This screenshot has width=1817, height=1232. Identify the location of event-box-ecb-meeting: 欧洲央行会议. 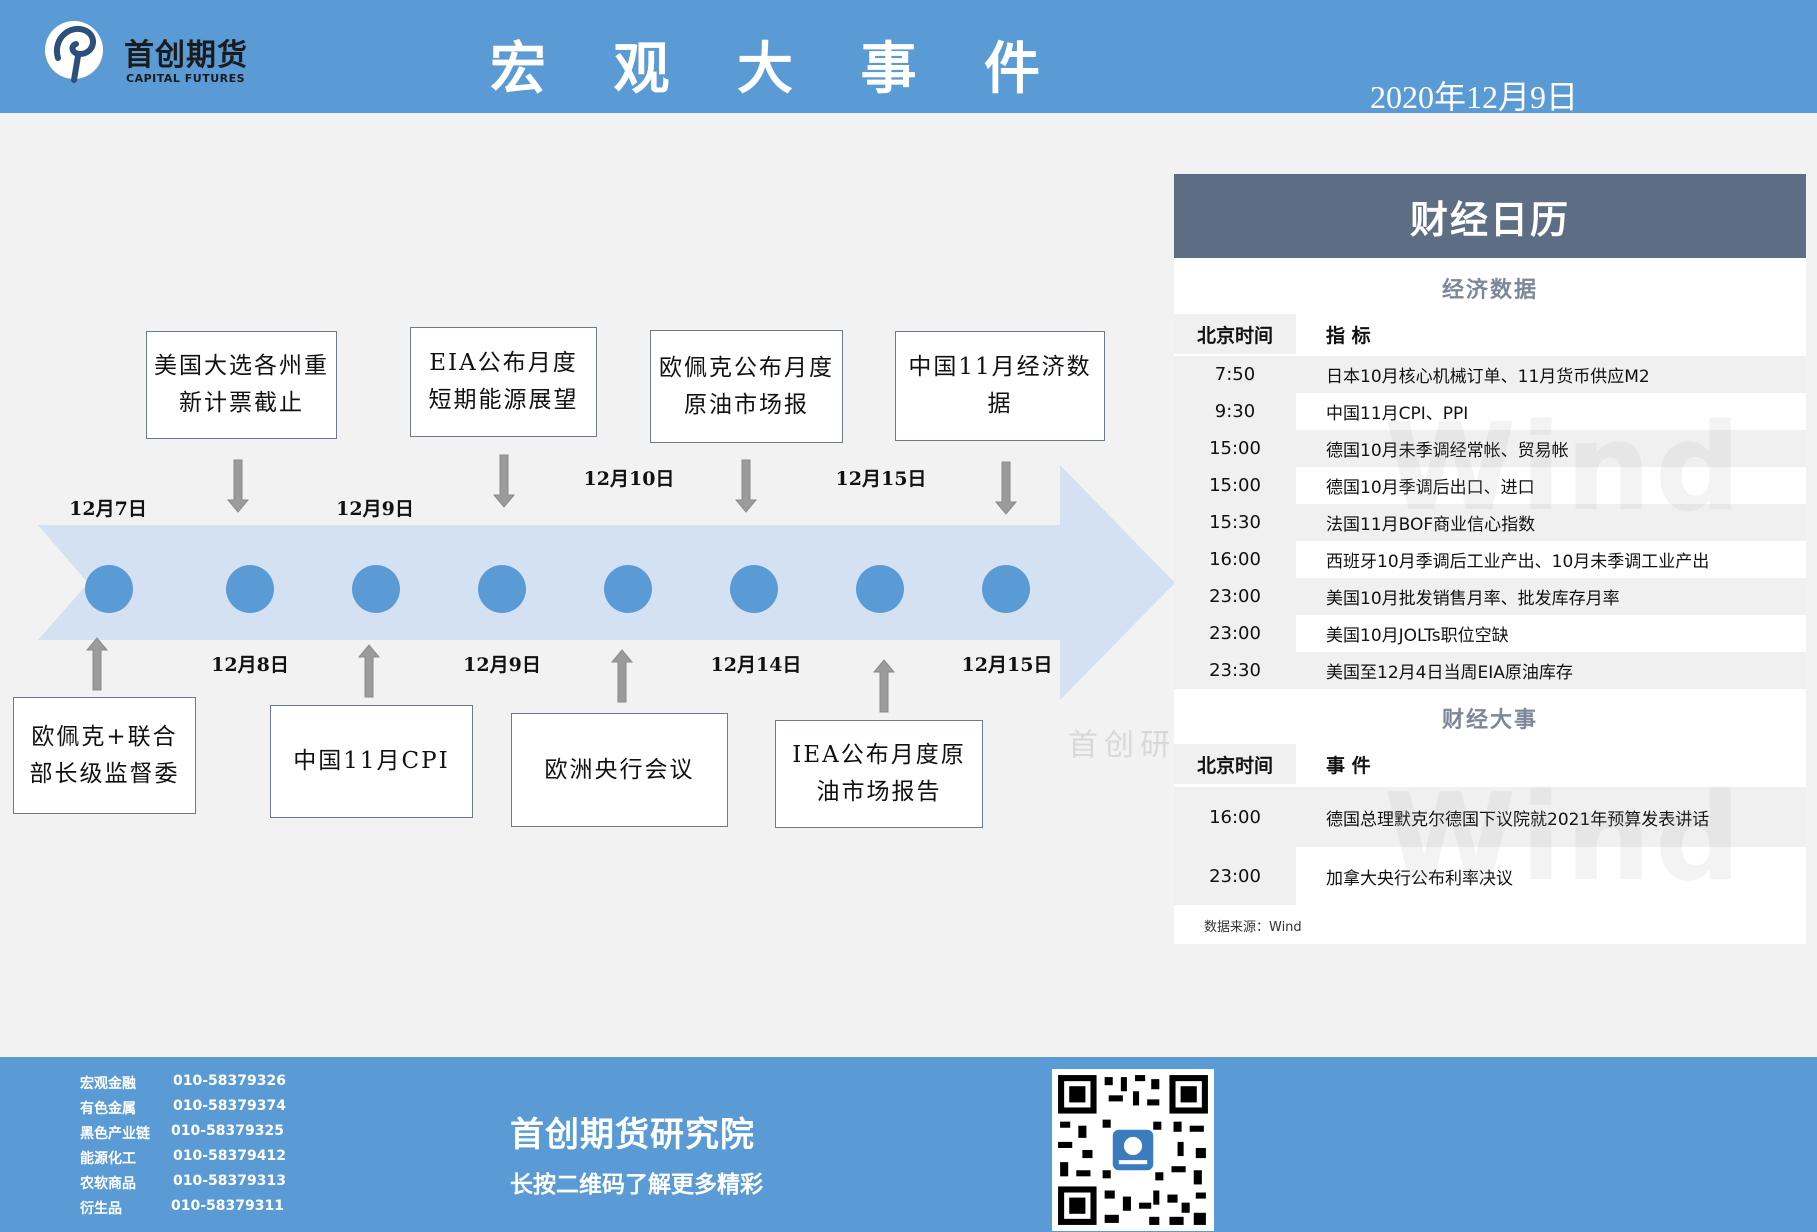
(619, 770).